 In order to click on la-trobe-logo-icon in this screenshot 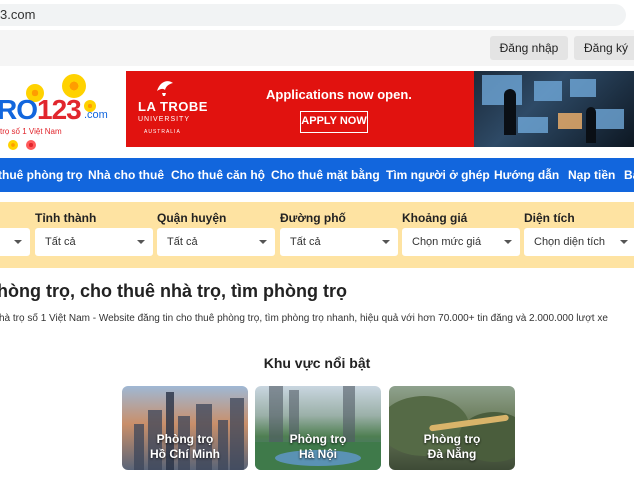, I will do `click(165, 88)`.